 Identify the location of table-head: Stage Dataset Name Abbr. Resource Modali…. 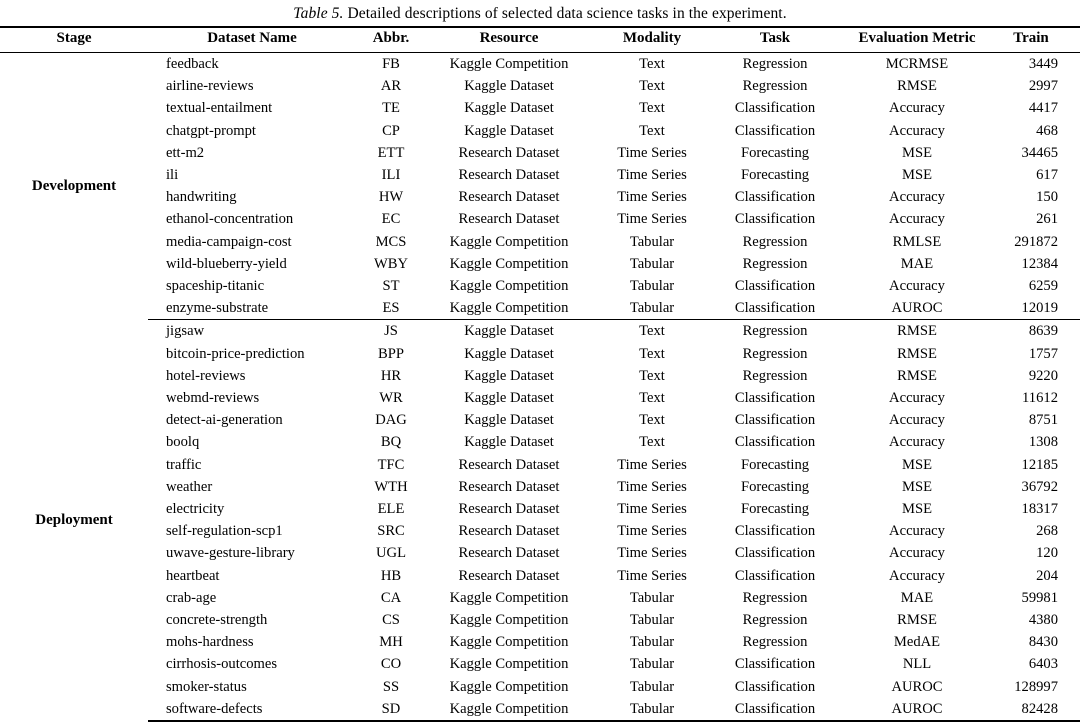
(540, 39).